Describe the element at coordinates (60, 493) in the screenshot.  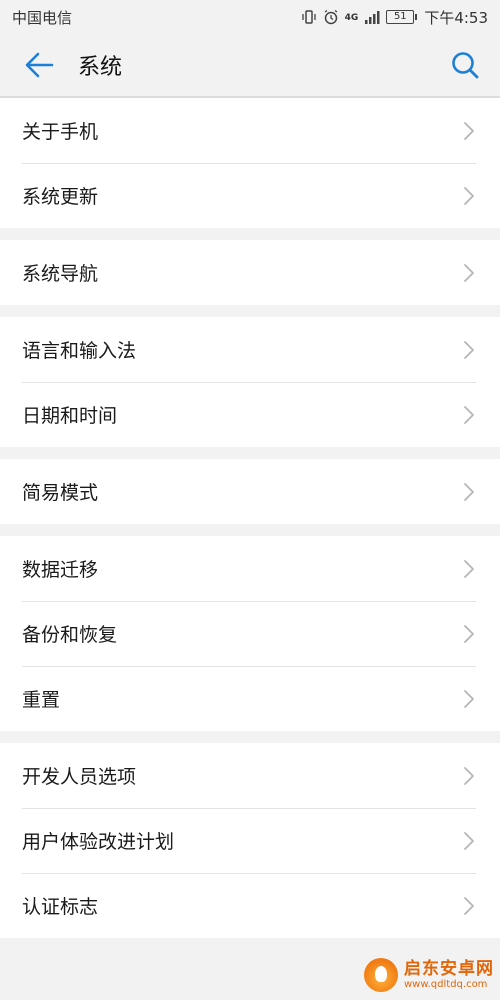
I see `settings-row-label: 简易模式` at that location.